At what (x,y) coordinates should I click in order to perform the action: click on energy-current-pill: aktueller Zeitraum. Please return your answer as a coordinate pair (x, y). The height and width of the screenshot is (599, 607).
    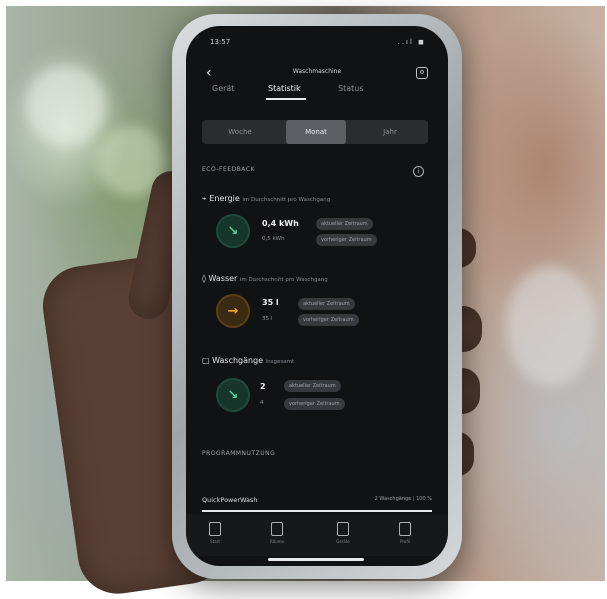
    Looking at the image, I should click on (344, 224).